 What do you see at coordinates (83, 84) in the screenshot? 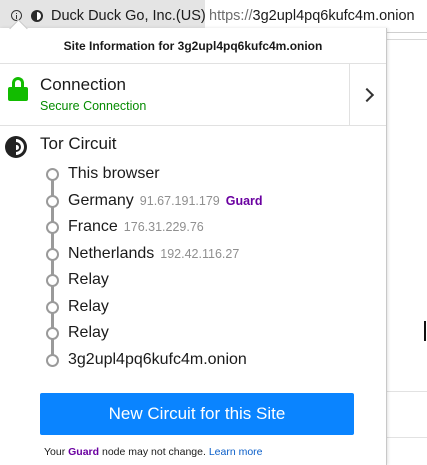
I see `connection-title: Connection` at bounding box center [83, 84].